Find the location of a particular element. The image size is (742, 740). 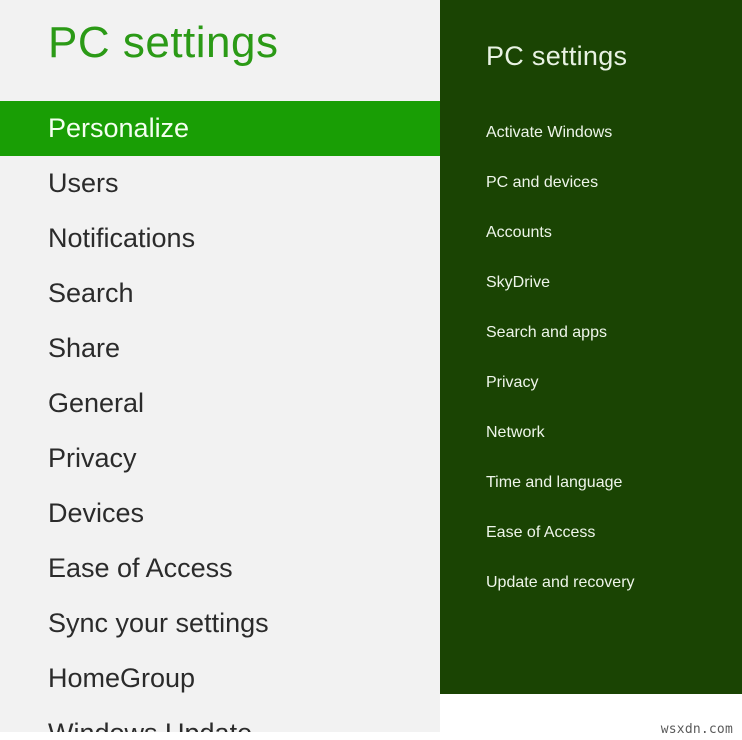

right-nav-item-ease-of-access: Ease of Access is located at coordinates (591, 533).